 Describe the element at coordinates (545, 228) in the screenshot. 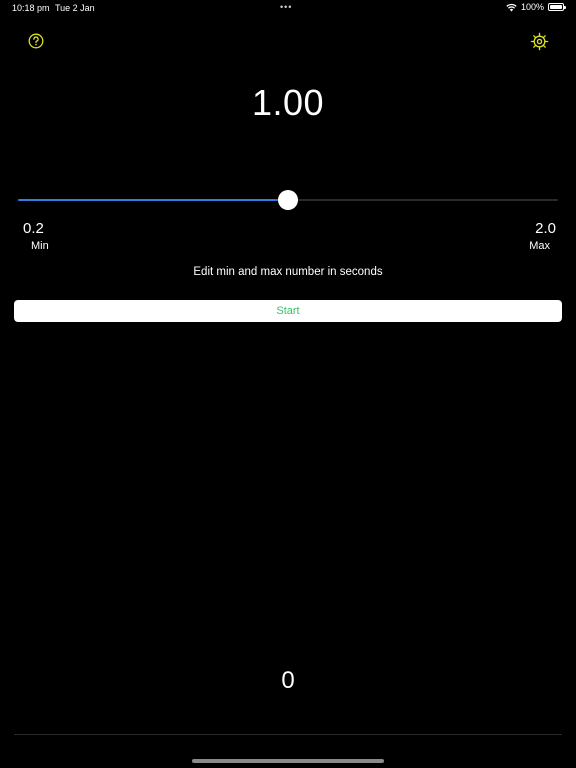

I see `max-value: 2.0` at that location.